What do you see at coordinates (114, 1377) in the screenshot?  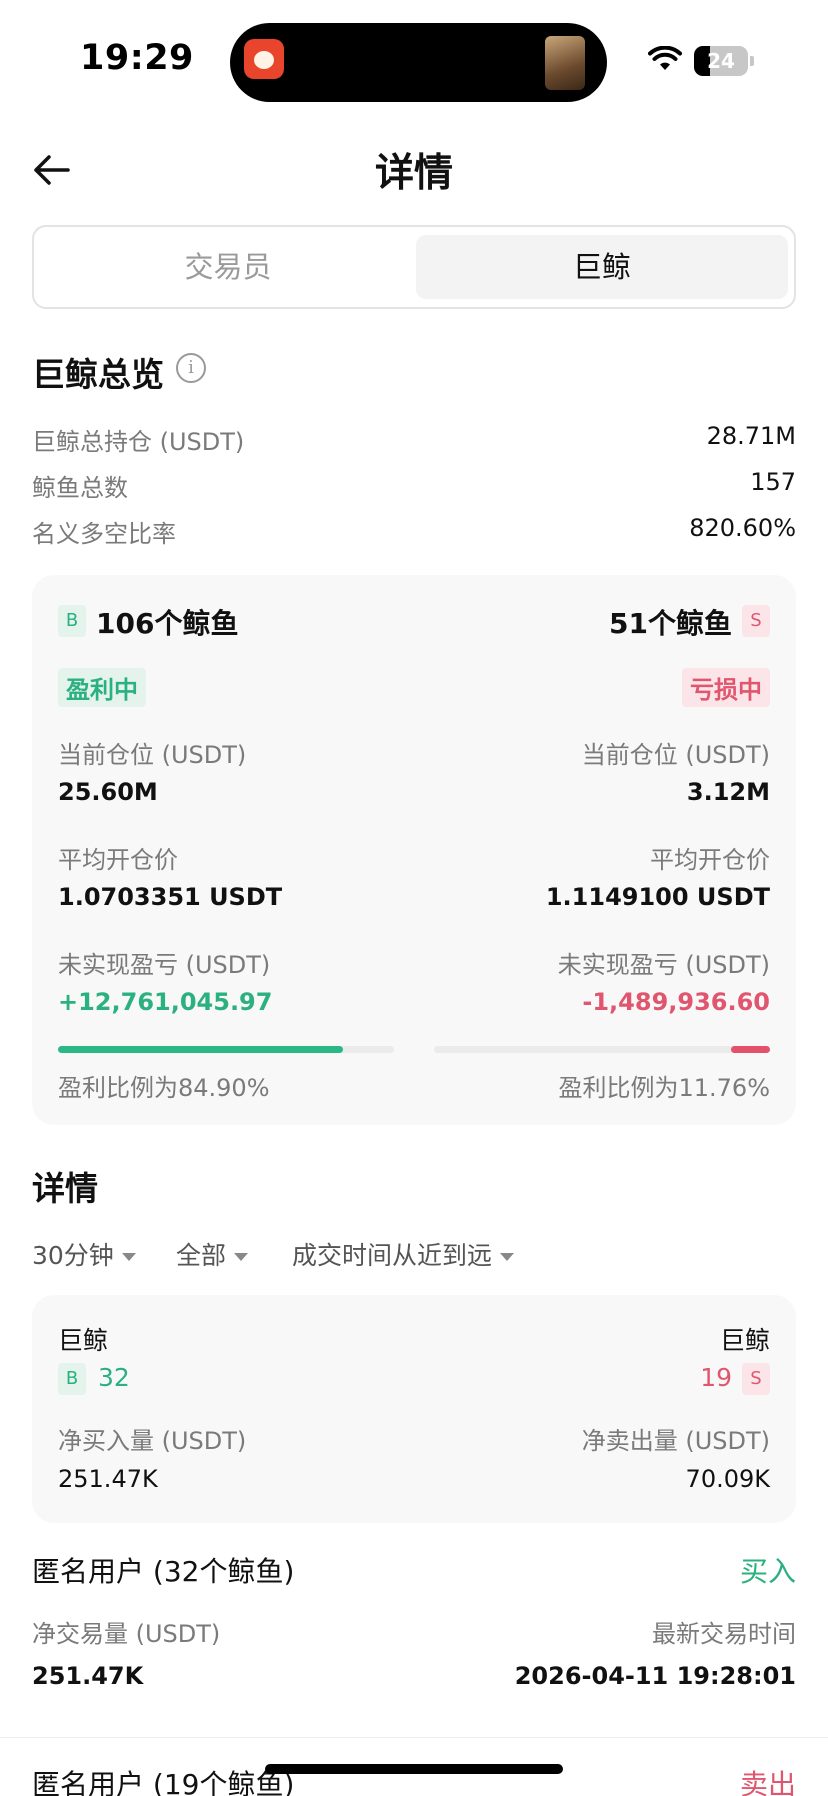 I see `buy-whale-count: 32` at bounding box center [114, 1377].